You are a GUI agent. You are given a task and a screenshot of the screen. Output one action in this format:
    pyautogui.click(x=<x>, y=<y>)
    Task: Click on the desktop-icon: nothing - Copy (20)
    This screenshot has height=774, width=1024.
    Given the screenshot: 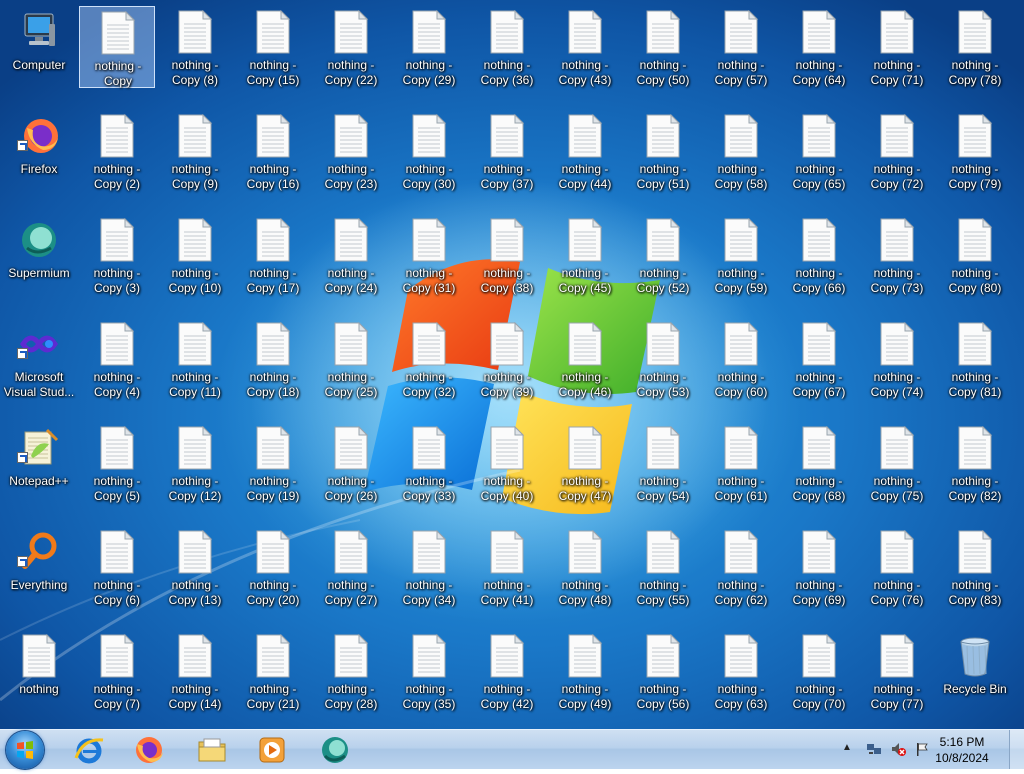 What is the action you would take?
    pyautogui.click(x=273, y=567)
    